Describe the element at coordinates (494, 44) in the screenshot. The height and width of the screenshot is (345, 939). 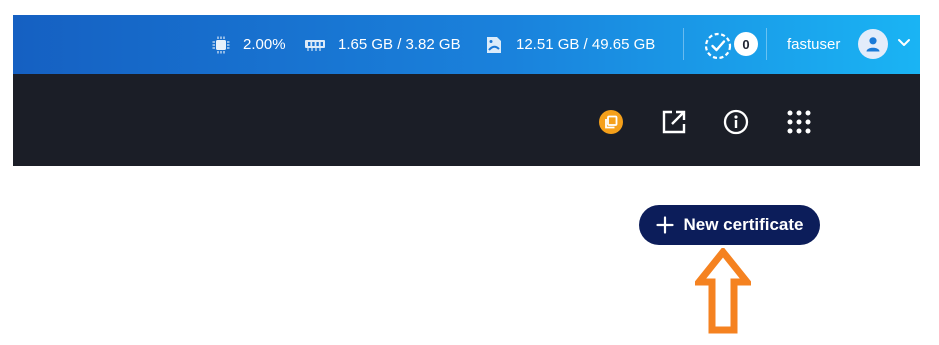
I see `storage-icon` at that location.